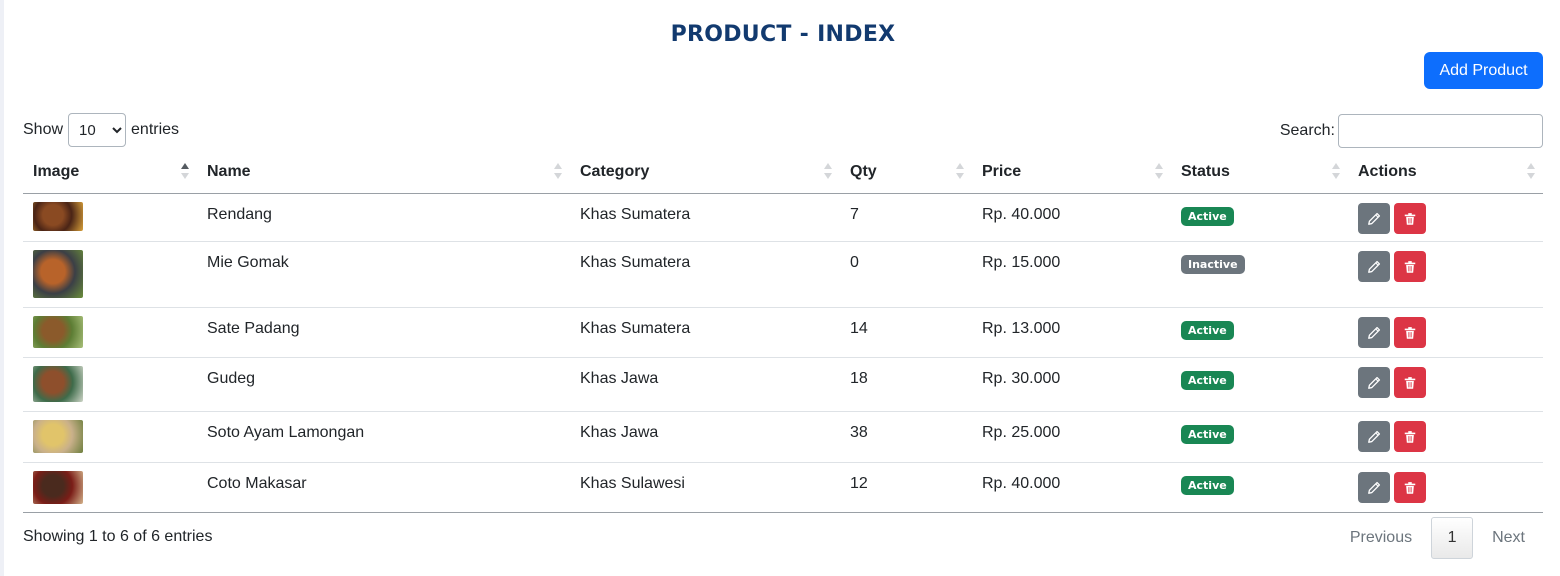 The height and width of the screenshot is (576, 1560). What do you see at coordinates (383, 332) in the screenshot?
I see `name-cell: Sate Padang` at bounding box center [383, 332].